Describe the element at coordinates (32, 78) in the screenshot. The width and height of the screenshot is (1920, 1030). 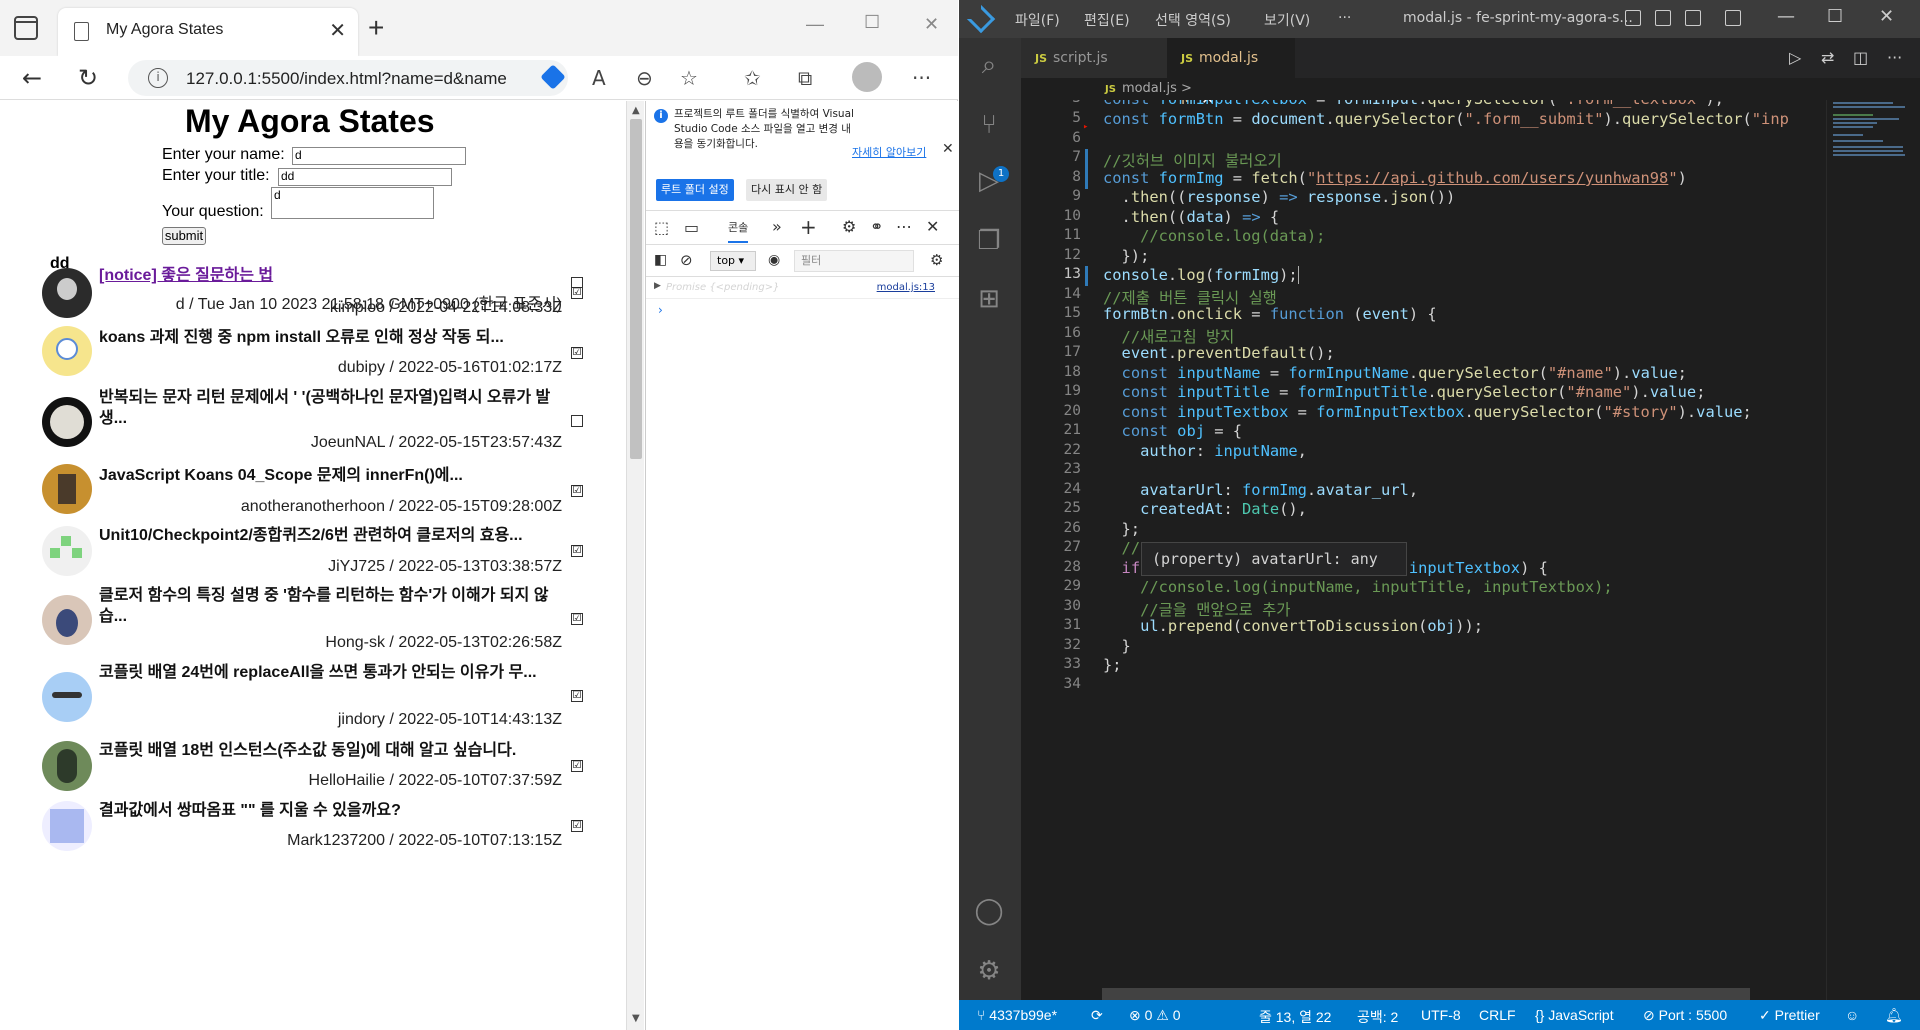
I see `back-icon: ←` at that location.